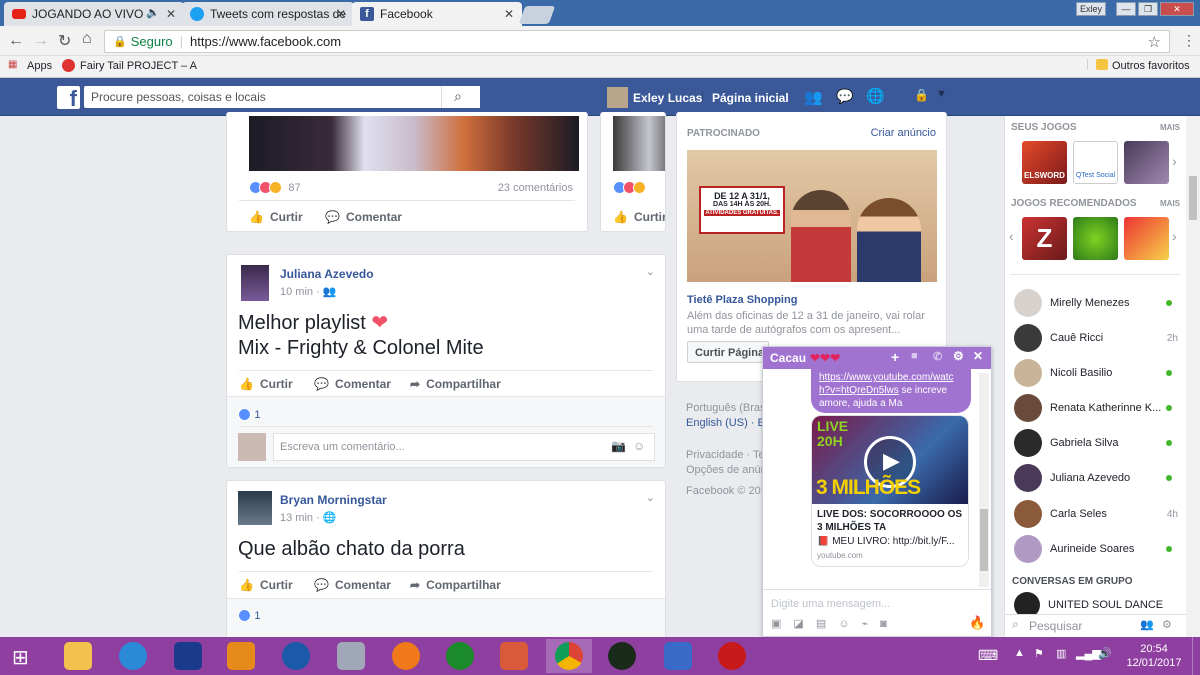  Describe the element at coordinates (1091, 9) in the screenshot. I see `profile-button: Exley` at that location.